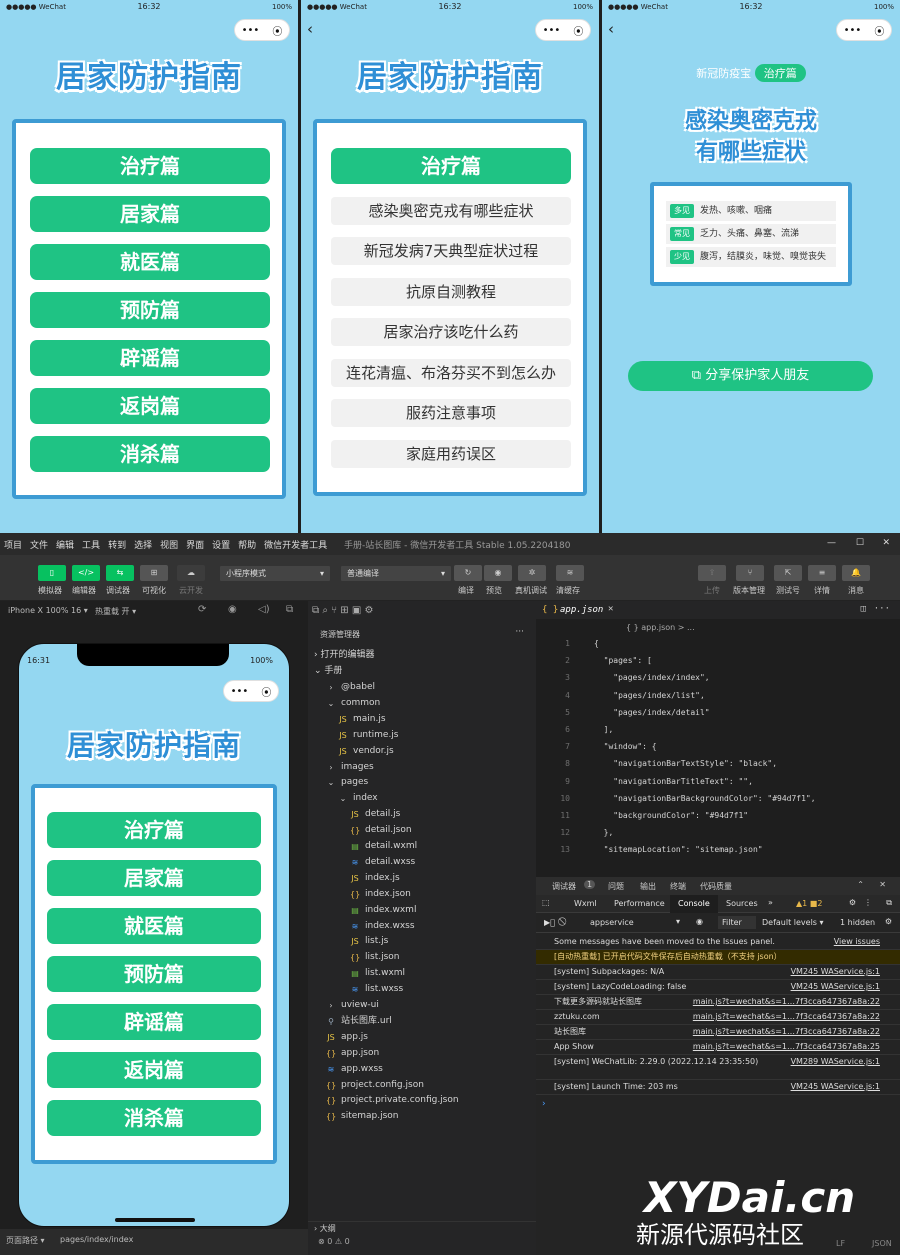 The image size is (900, 1255). I want to click on filter-input: Filter, so click(737, 922).